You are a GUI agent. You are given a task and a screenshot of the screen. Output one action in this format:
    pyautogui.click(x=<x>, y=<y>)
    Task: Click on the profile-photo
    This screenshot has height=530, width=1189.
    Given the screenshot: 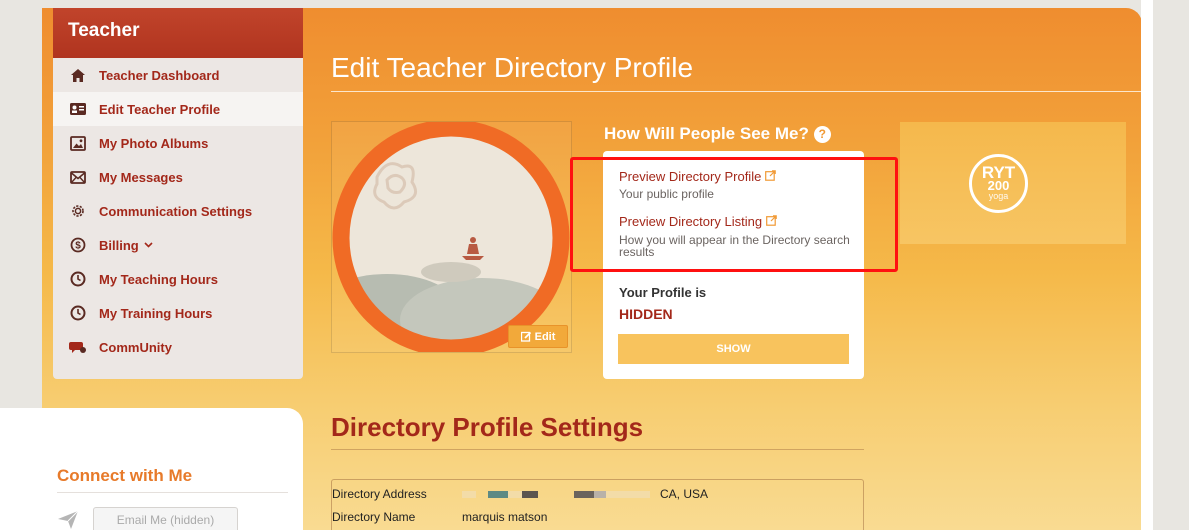 What is the action you would take?
    pyautogui.click(x=451, y=238)
    